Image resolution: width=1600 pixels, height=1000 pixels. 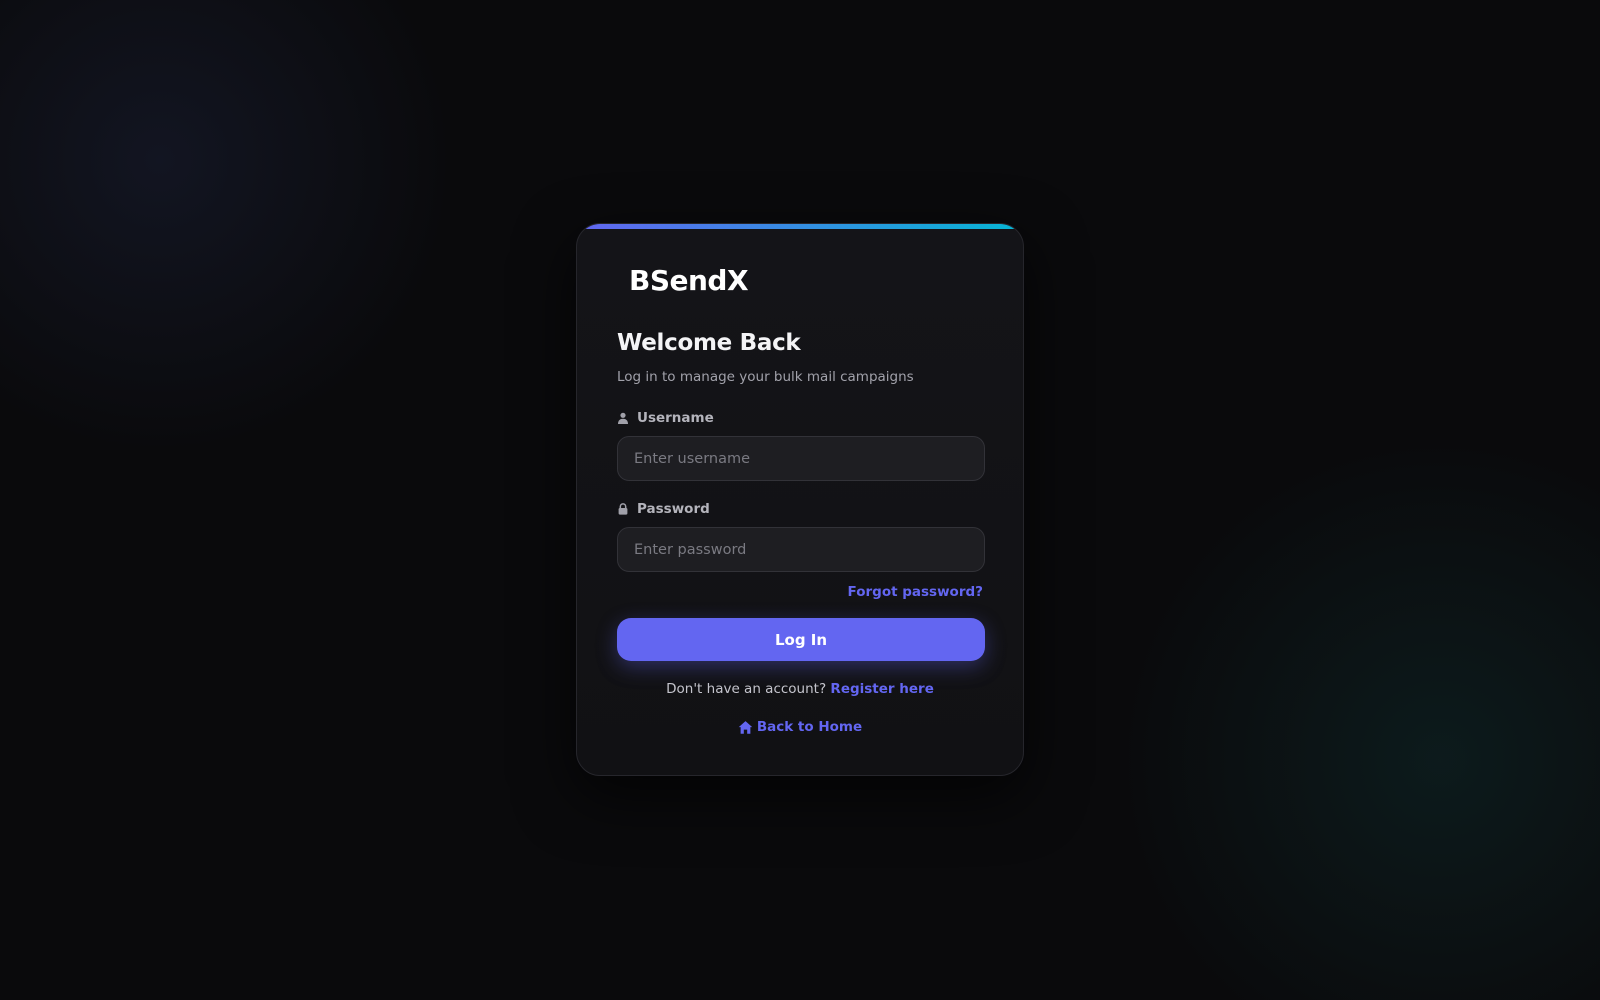 What do you see at coordinates (623, 509) in the screenshot?
I see `lock-icon` at bounding box center [623, 509].